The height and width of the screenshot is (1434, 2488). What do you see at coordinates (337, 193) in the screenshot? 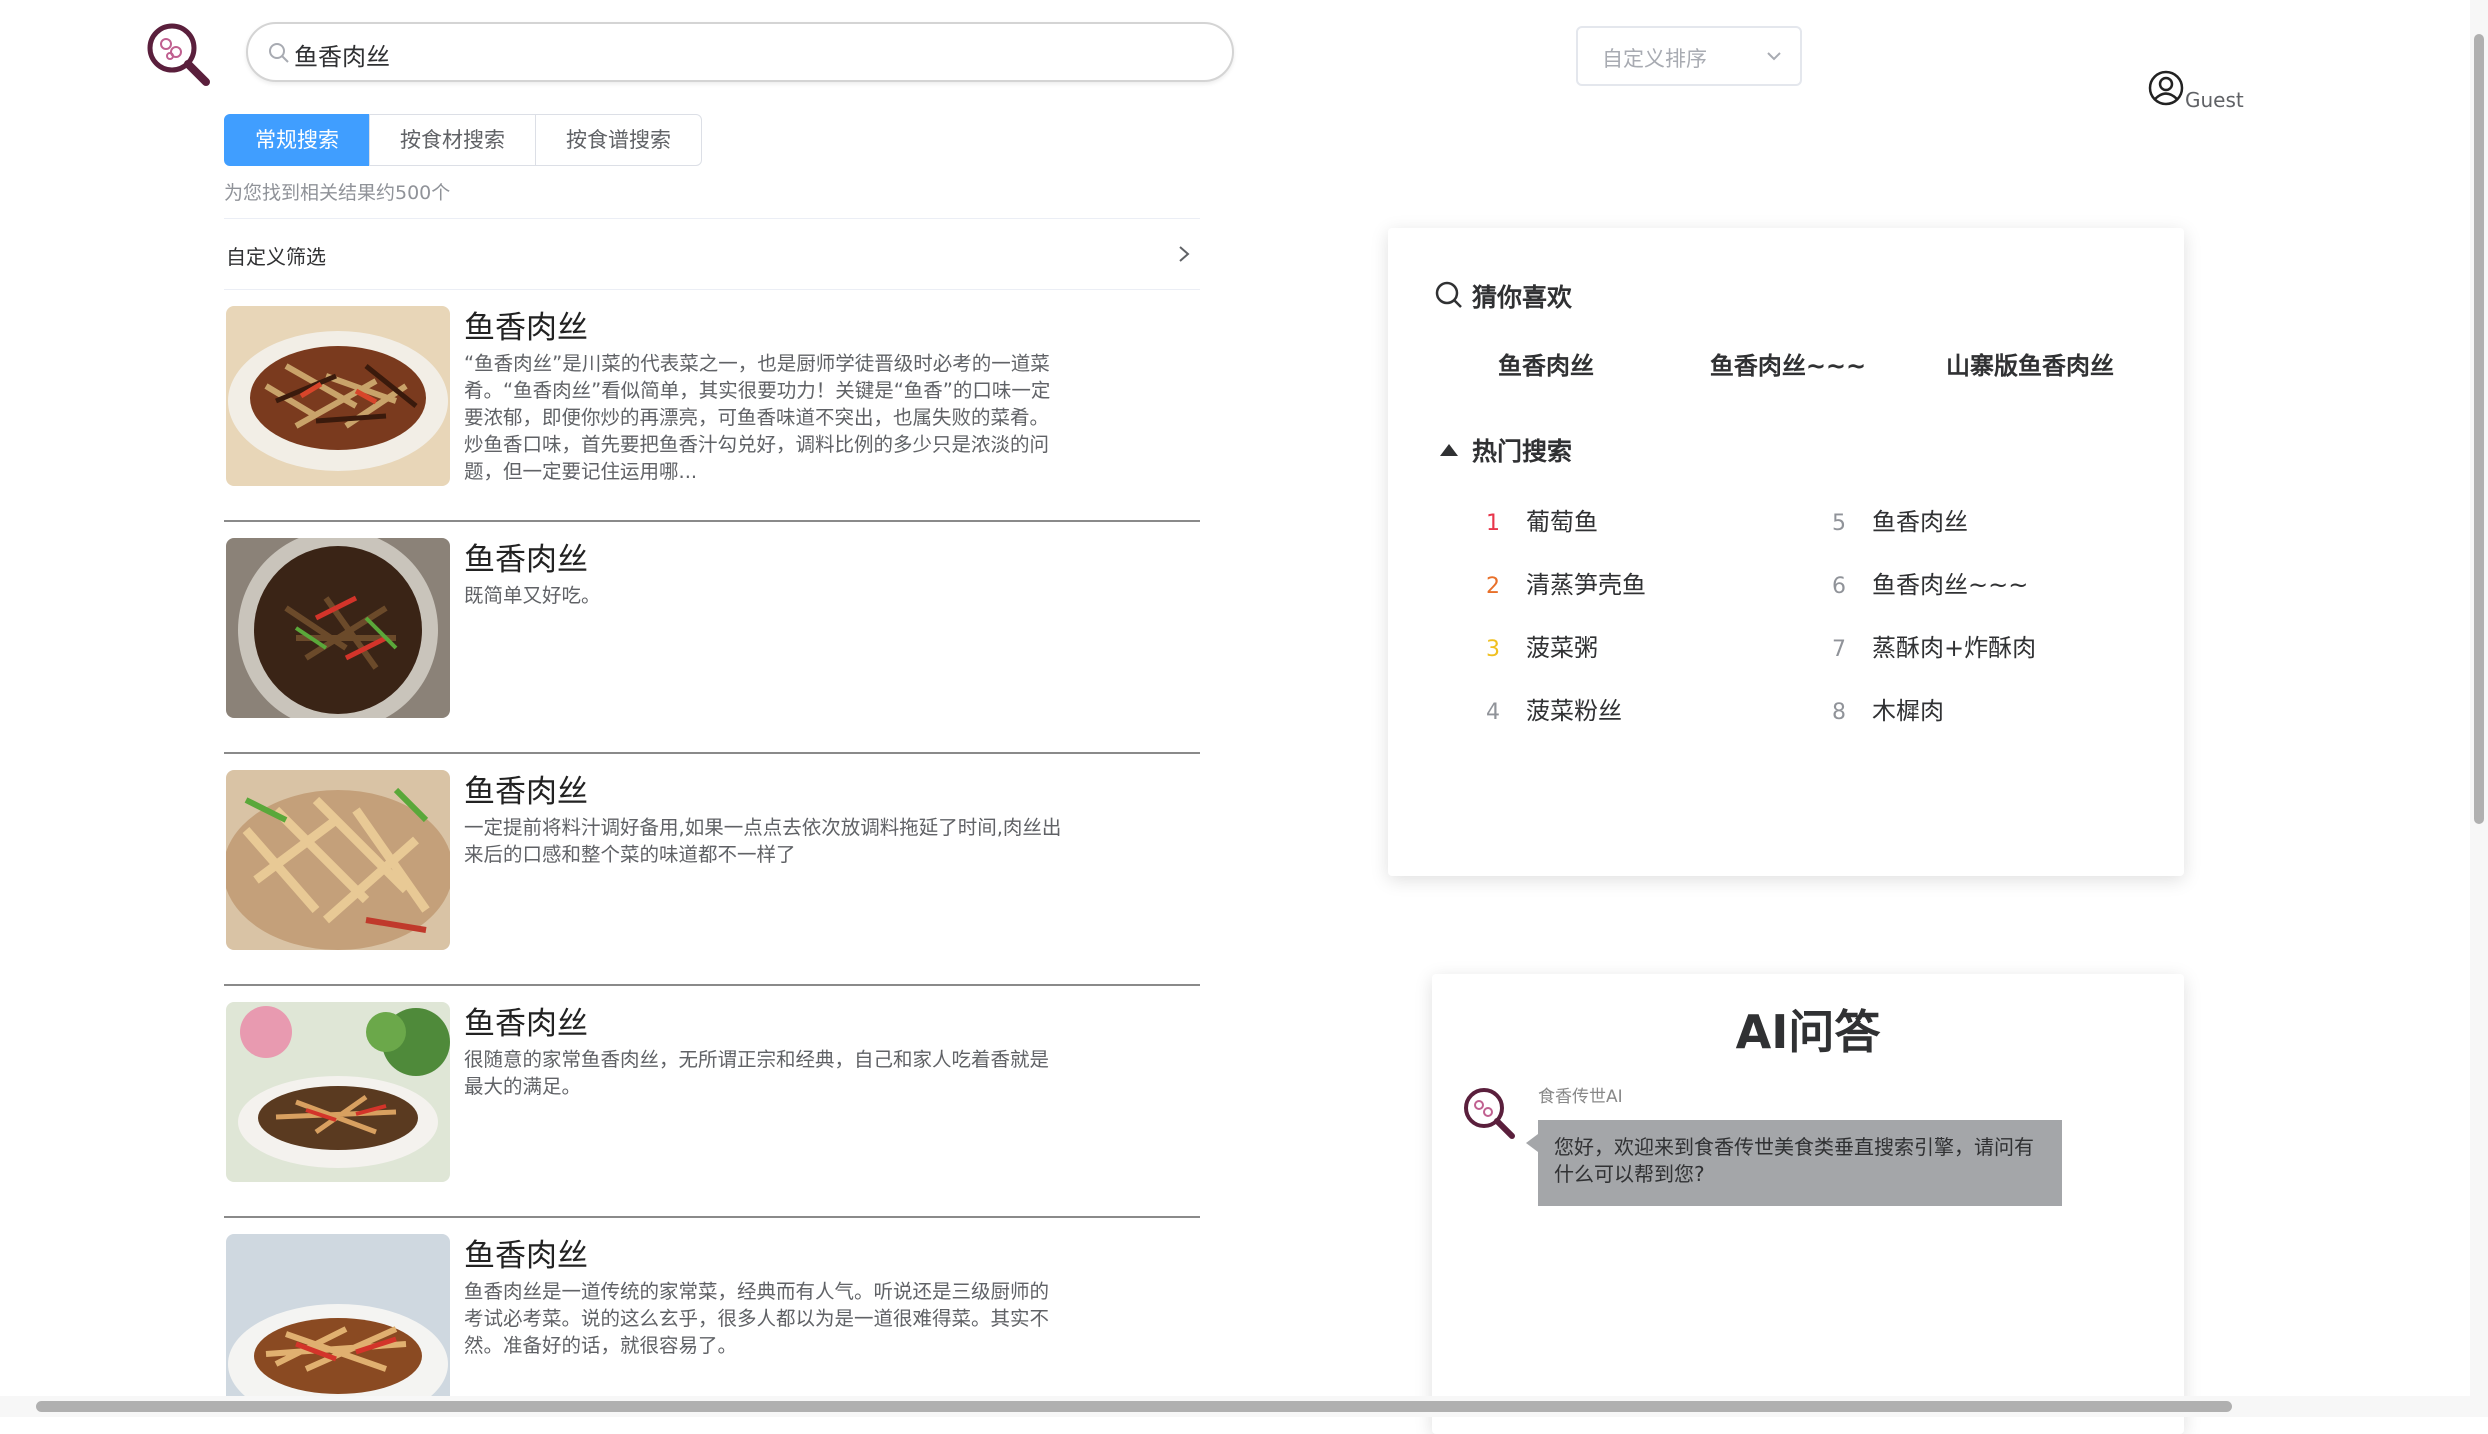
I see `result-count: 为您找到相关结果约500个` at bounding box center [337, 193].